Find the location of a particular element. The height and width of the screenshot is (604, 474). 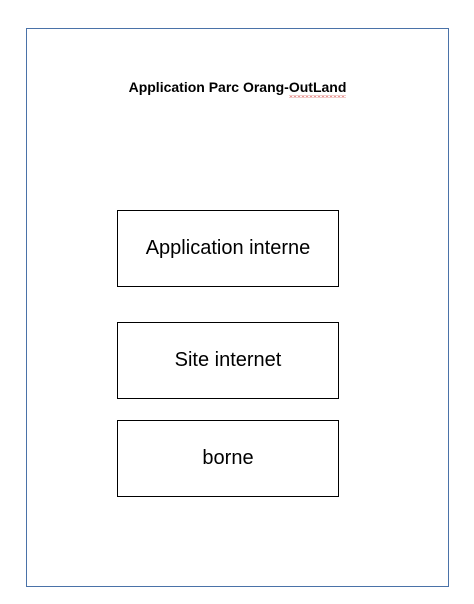

box-borne: borne is located at coordinates (228, 458).